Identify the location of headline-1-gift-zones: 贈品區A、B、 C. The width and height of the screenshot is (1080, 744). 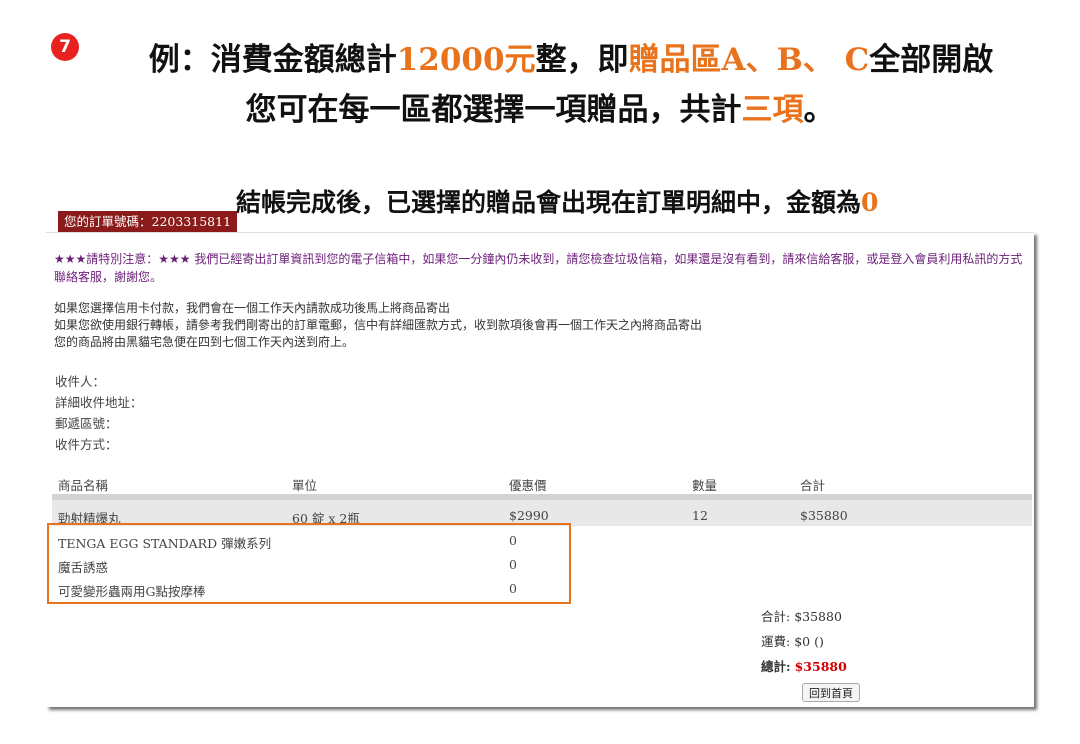
(749, 60).